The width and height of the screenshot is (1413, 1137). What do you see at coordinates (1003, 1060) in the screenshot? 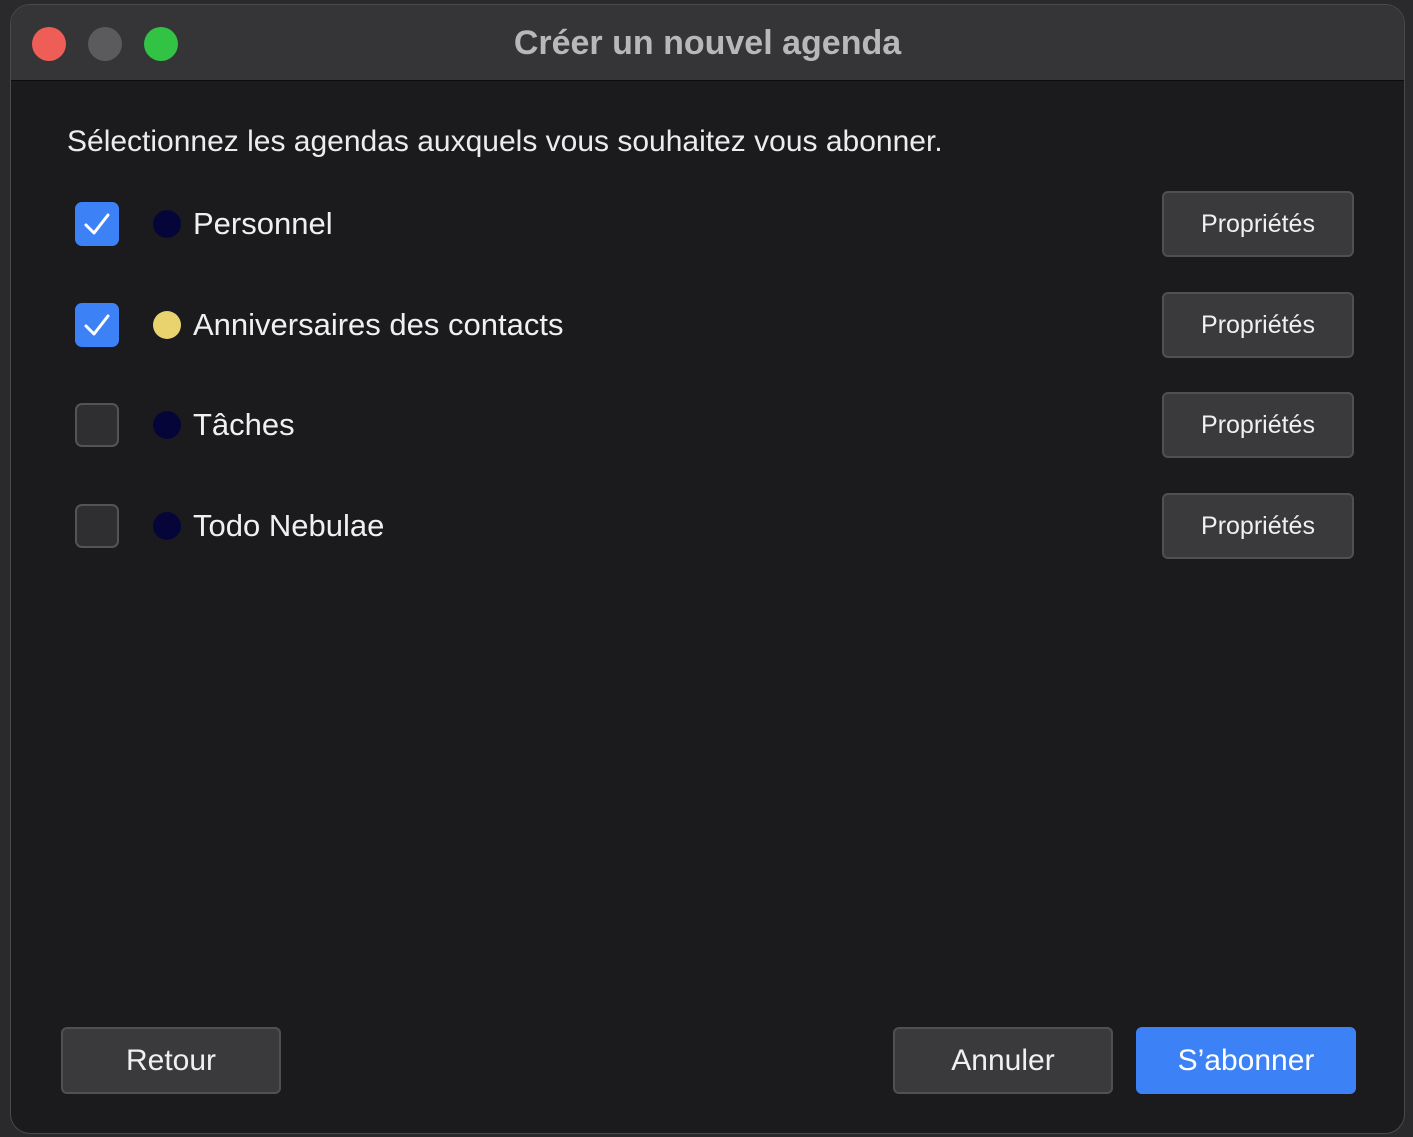
I see `cancel-button: Annuler` at bounding box center [1003, 1060].